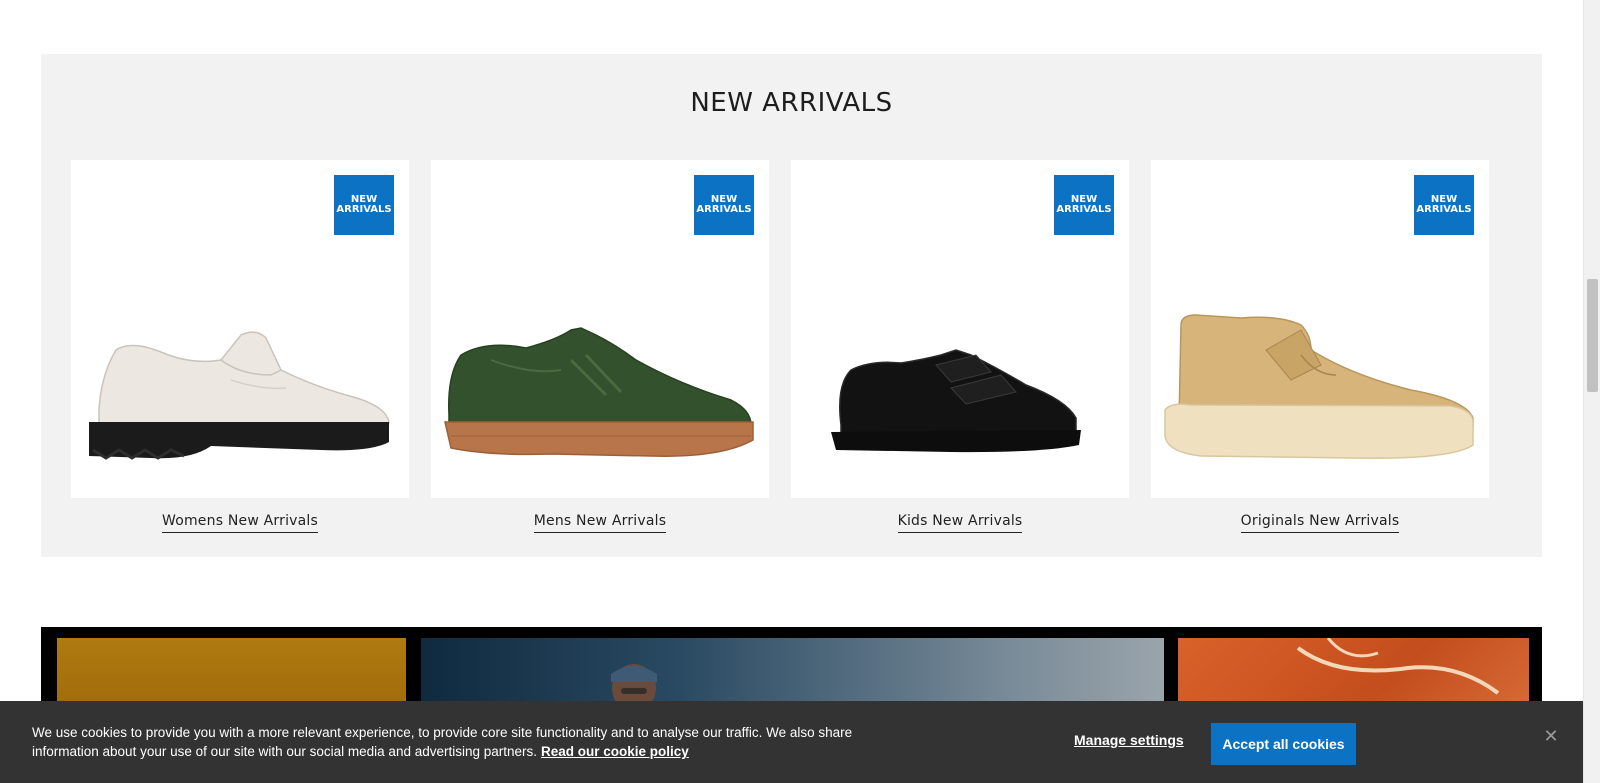 This screenshot has height=783, width=1600. I want to click on scrollbar, so click(1591, 391).